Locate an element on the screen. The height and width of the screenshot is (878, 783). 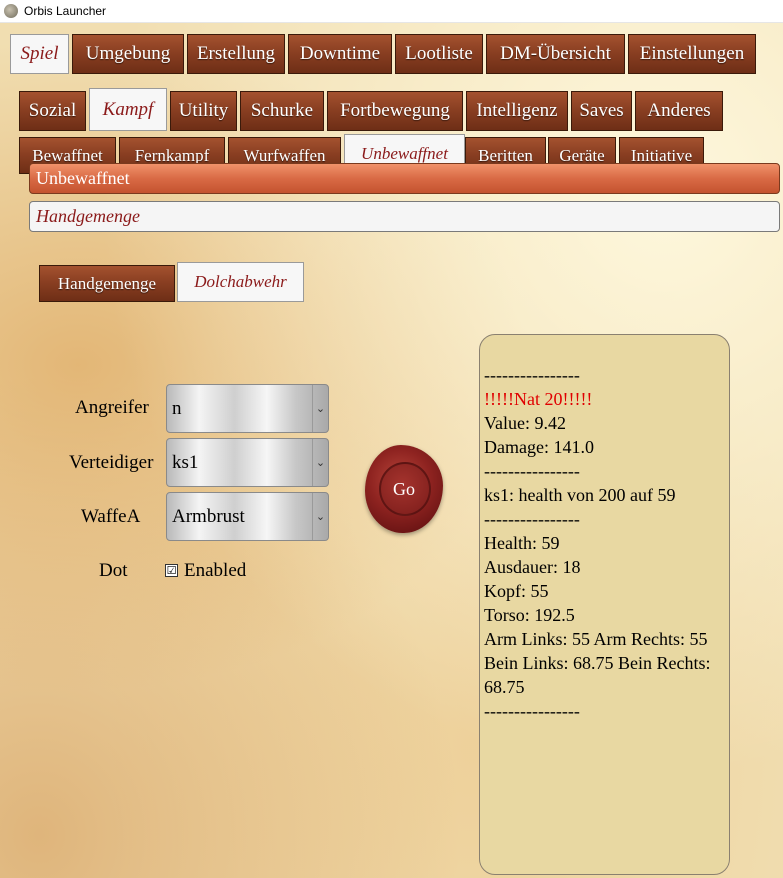
output-line: ks1: health von 200 auf 59 is located at coordinates (580, 495).